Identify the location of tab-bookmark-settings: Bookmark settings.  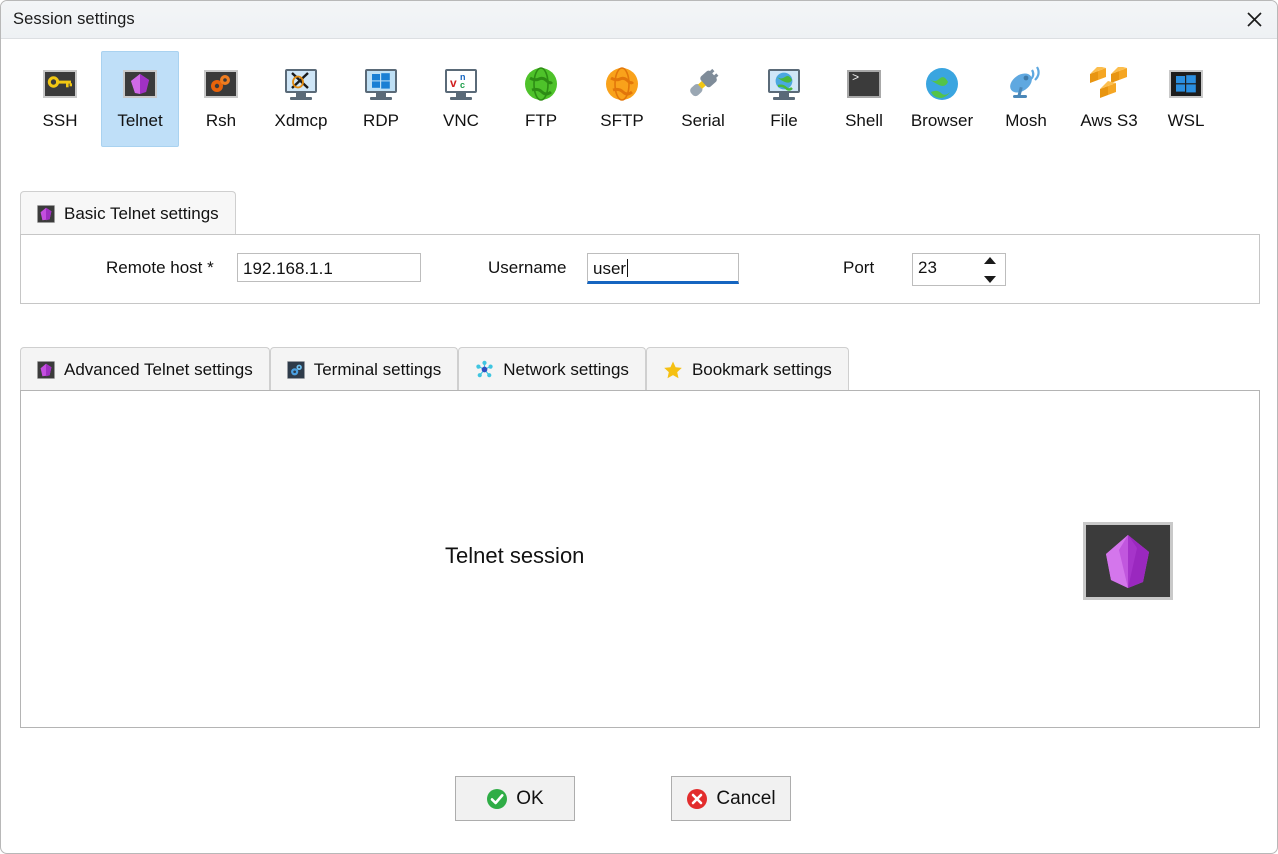
(747, 369).